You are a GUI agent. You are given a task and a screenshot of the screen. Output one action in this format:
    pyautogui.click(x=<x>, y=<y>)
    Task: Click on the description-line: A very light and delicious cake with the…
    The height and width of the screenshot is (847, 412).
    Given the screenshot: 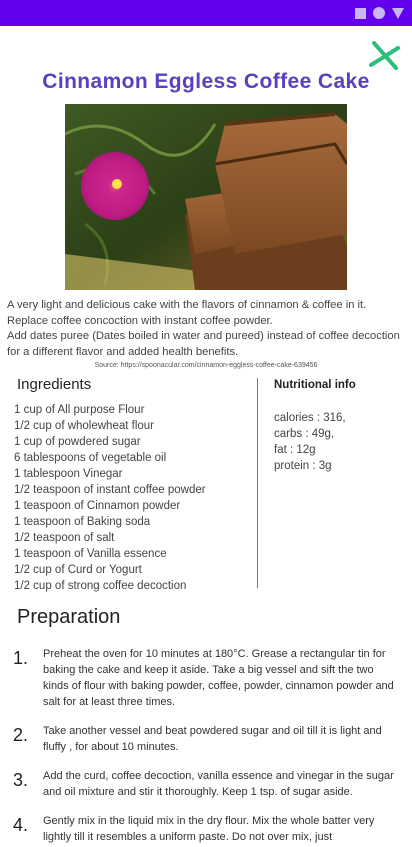 What is the action you would take?
    pyautogui.click(x=187, y=305)
    